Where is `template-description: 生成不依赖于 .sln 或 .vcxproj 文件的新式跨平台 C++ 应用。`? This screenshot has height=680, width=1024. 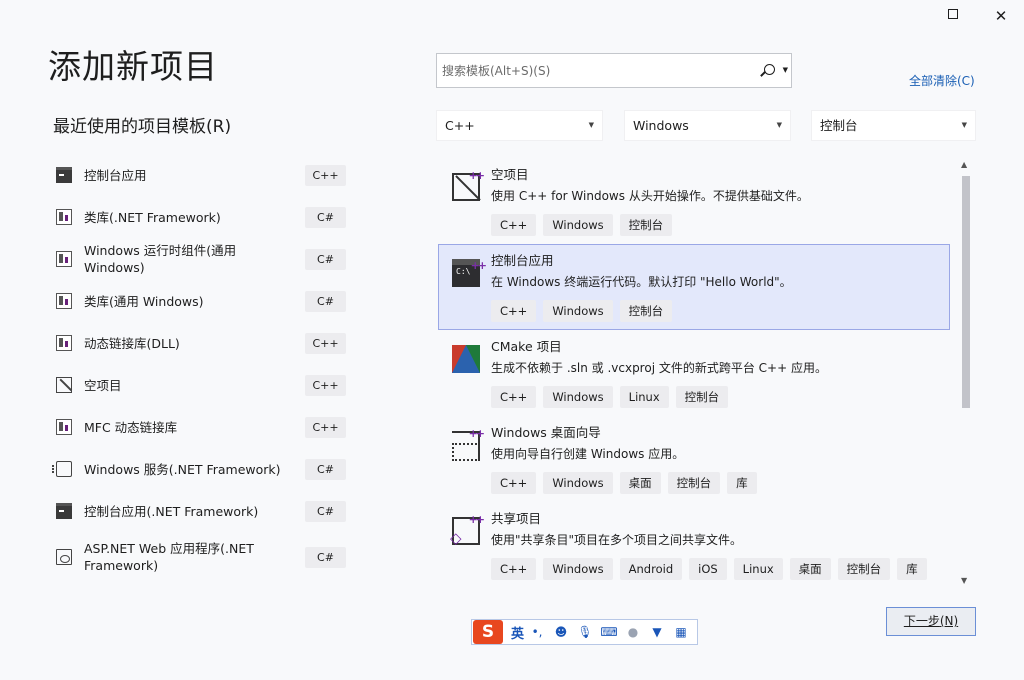
template-description: 生成不依赖于 .sln 或 .vcxproj 文件的新式跨平台 C++ 应用。 is located at coordinates (659, 368).